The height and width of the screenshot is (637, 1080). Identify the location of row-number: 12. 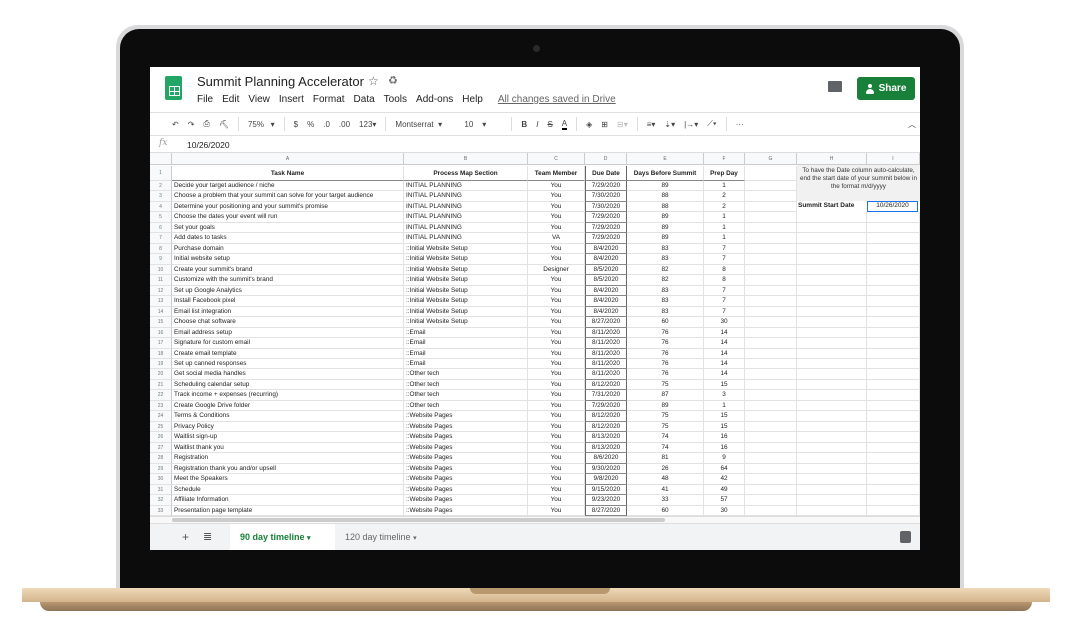
(161, 291).